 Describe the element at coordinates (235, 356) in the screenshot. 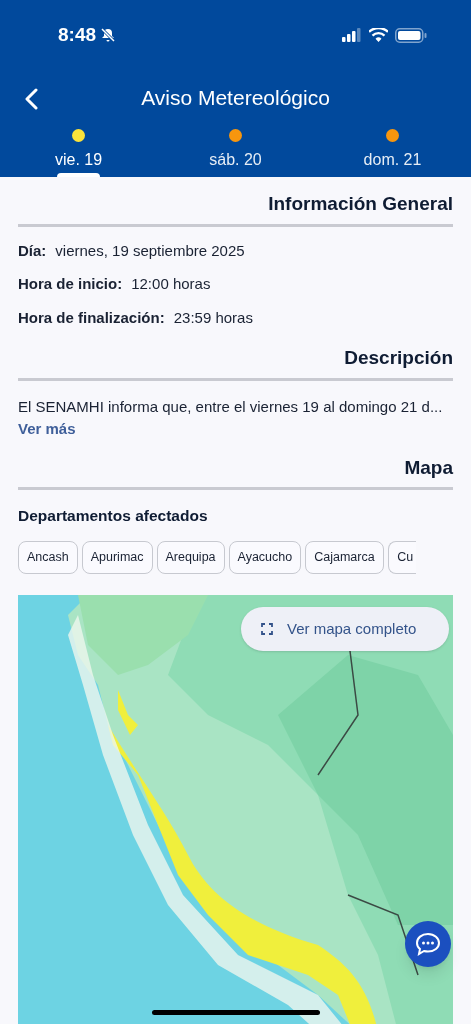

I see `section-heading: Descripción` at that location.